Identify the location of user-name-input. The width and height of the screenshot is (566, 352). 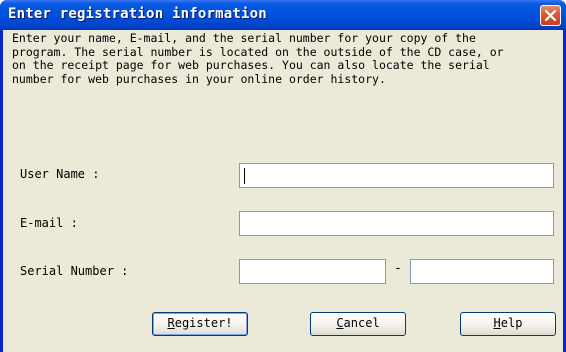
(396, 175).